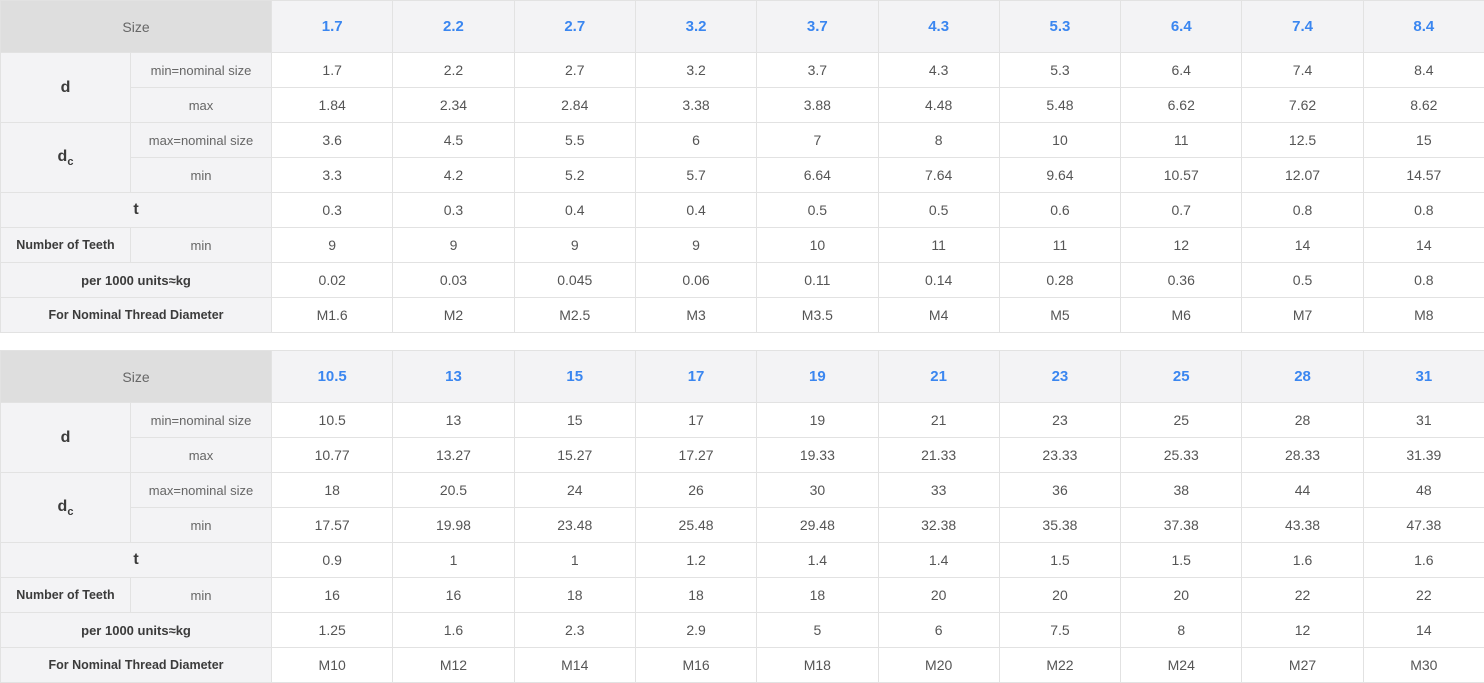 The image size is (1484, 683). What do you see at coordinates (1059, 105) in the screenshot?
I see `table-cell: 5.48` at bounding box center [1059, 105].